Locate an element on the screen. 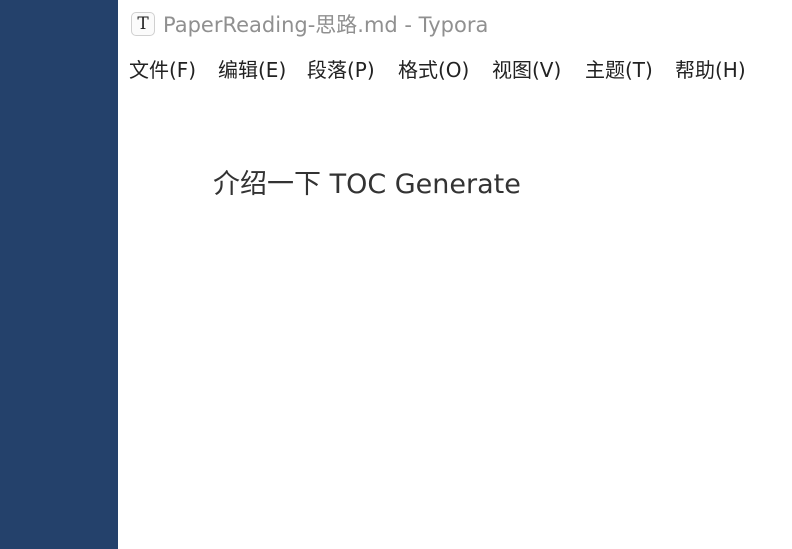  window-title: PaperReading-思路.md - Typora is located at coordinates (326, 25).